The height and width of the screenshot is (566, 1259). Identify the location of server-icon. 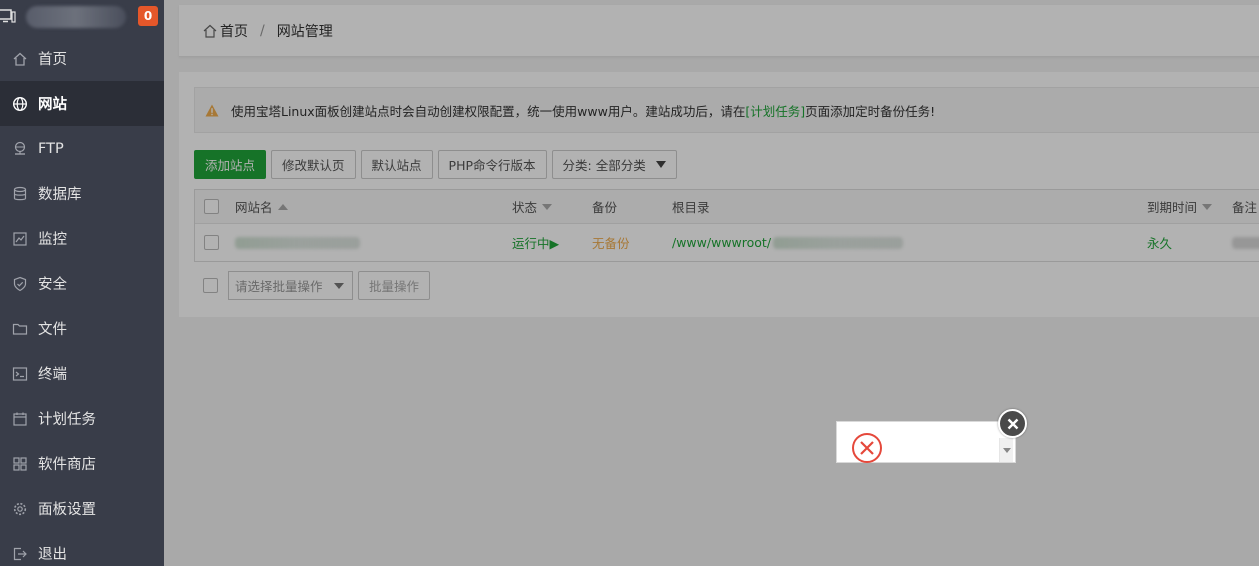
(8, 16).